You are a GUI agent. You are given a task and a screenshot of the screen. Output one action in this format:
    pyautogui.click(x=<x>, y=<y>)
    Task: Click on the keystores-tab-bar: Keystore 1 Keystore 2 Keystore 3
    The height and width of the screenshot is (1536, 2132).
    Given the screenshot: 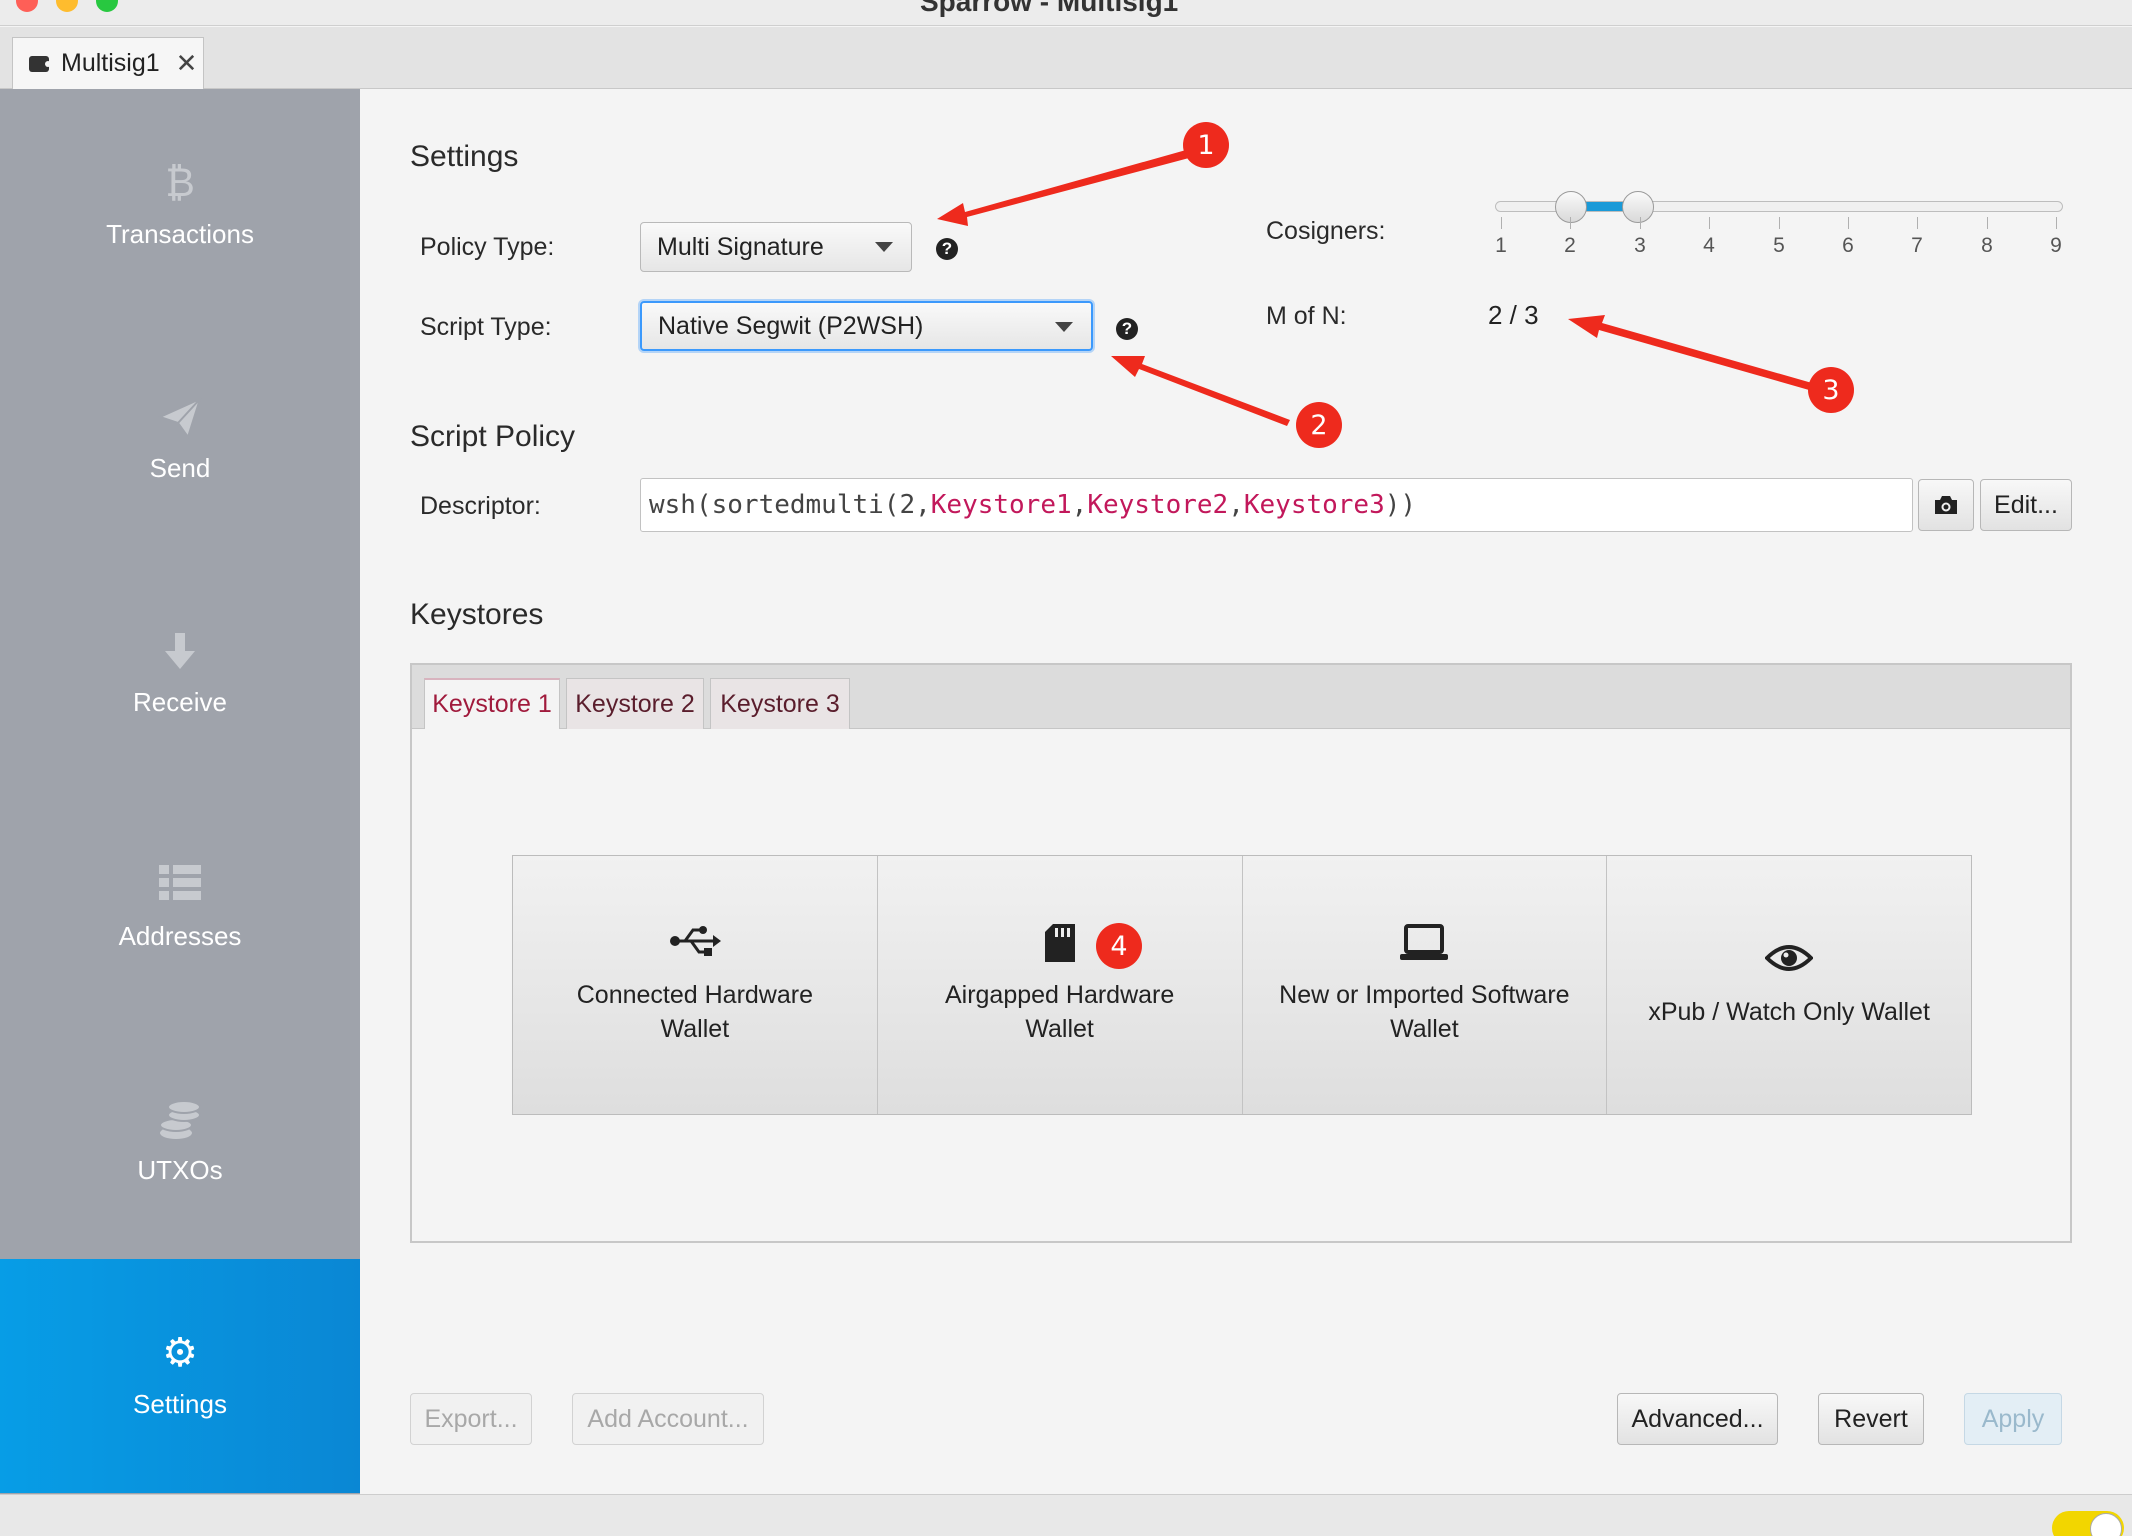 What is the action you would take?
    pyautogui.click(x=1241, y=697)
    